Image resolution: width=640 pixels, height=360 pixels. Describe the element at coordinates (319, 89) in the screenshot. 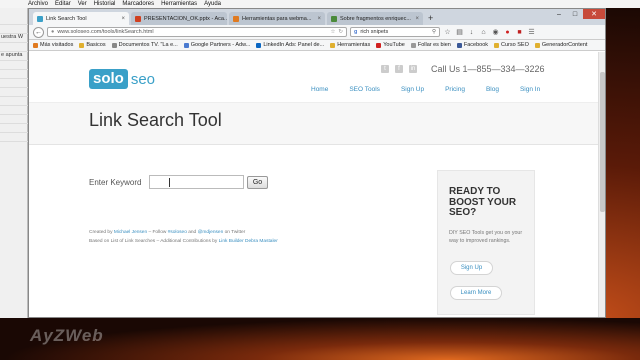

I see `nav-link-home: Home` at that location.